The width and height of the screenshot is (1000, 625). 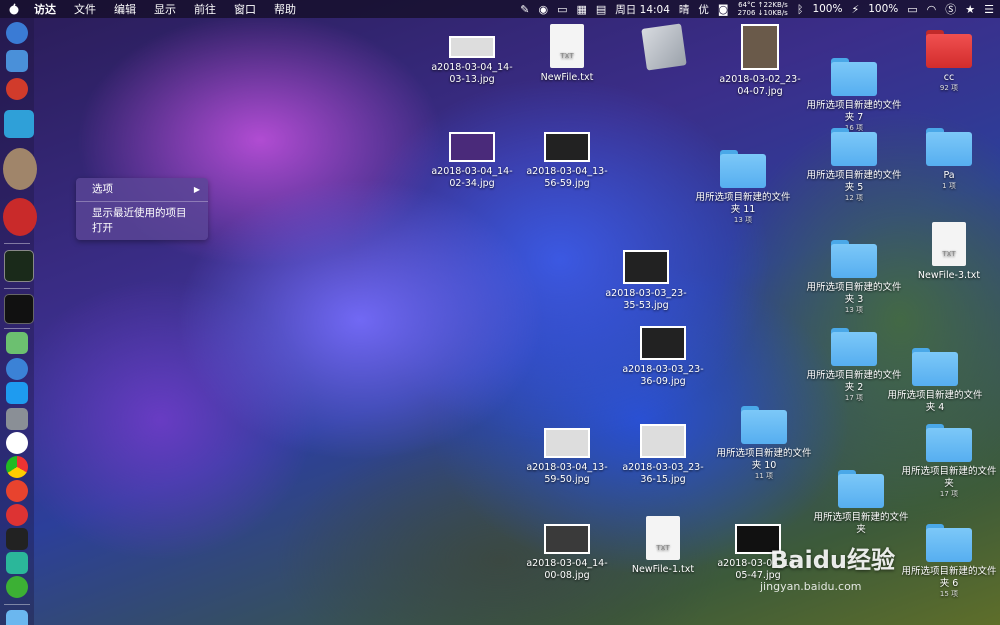 I want to click on dock-app-icon, so click(x=17, y=89).